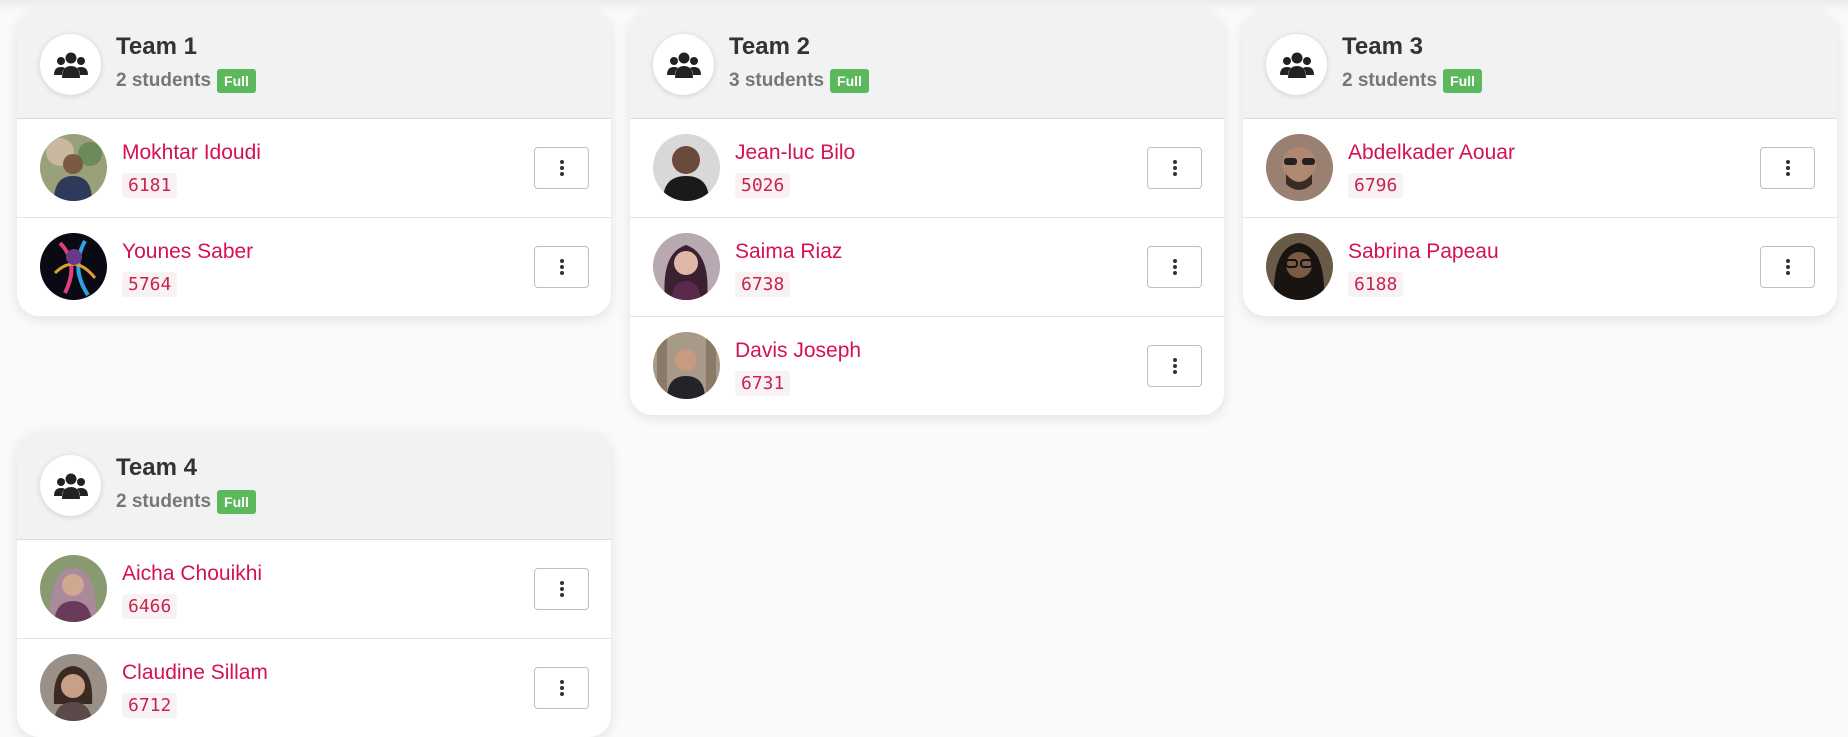 Image resolution: width=1848 pixels, height=737 pixels. Describe the element at coordinates (156, 467) in the screenshot. I see `team-name: Team 4` at that location.